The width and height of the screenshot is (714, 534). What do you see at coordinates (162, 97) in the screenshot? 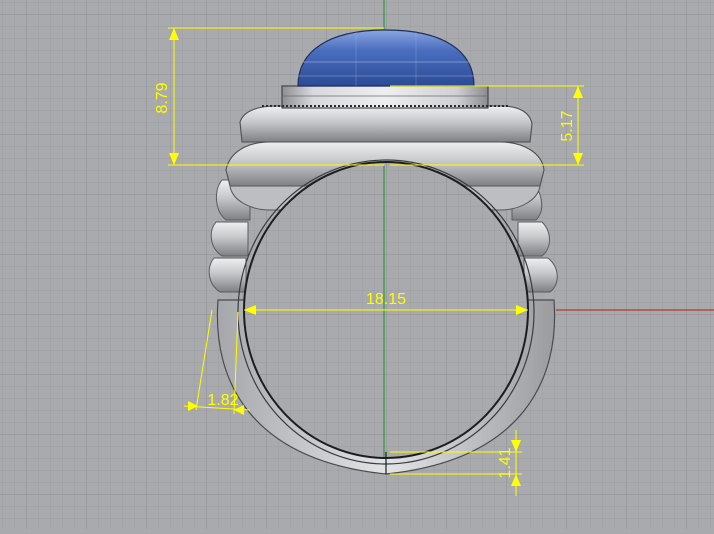
I see `dimension-label-stone-height: 8.79` at bounding box center [162, 97].